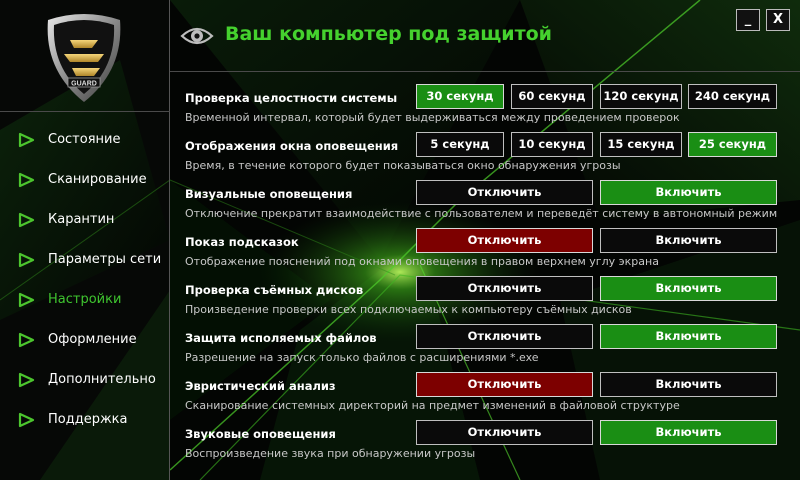  I want to click on page-title: Ваш компьютер под защитой, so click(388, 34).